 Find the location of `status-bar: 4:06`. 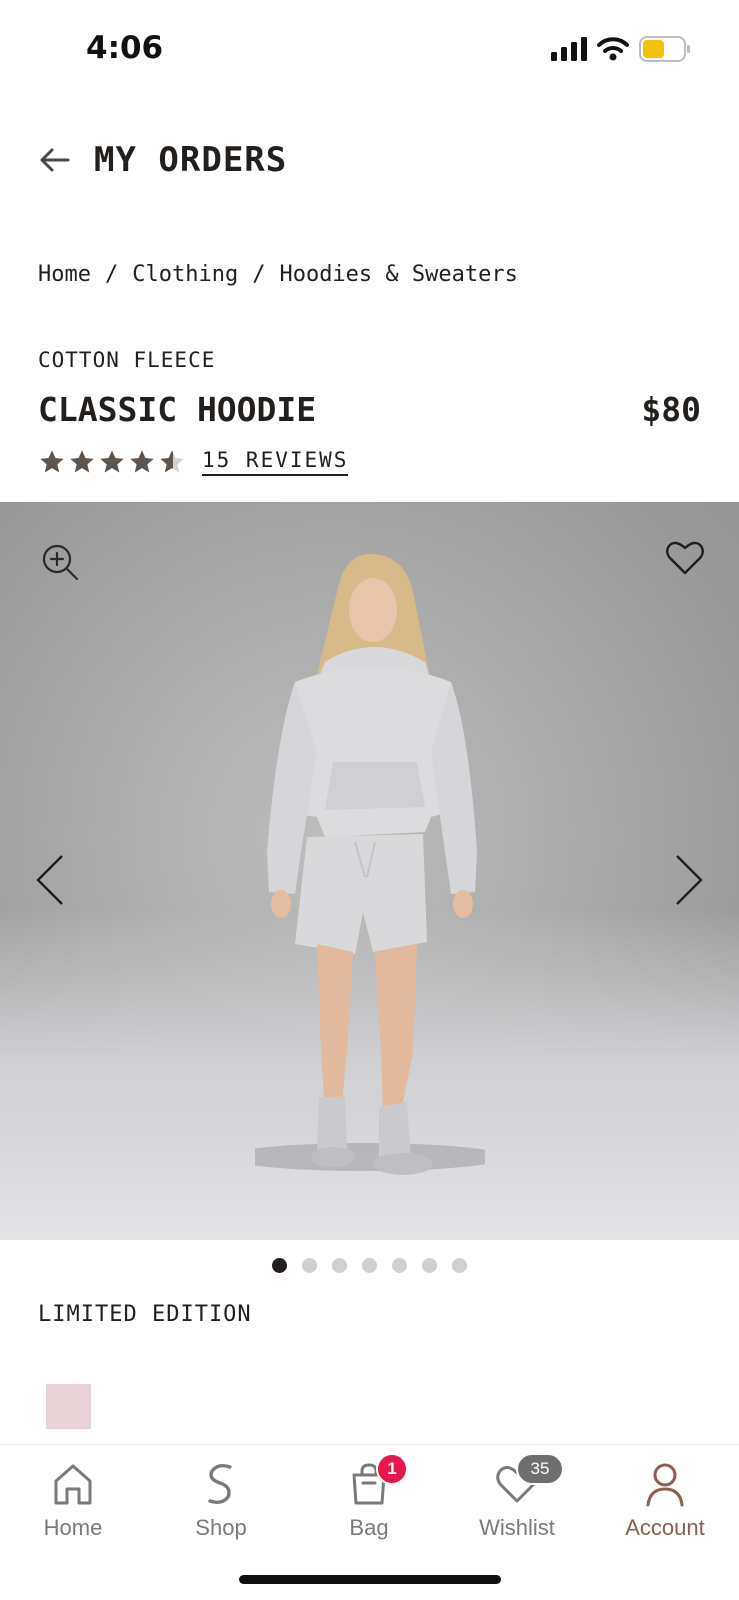

status-bar: 4:06 is located at coordinates (369, 50).